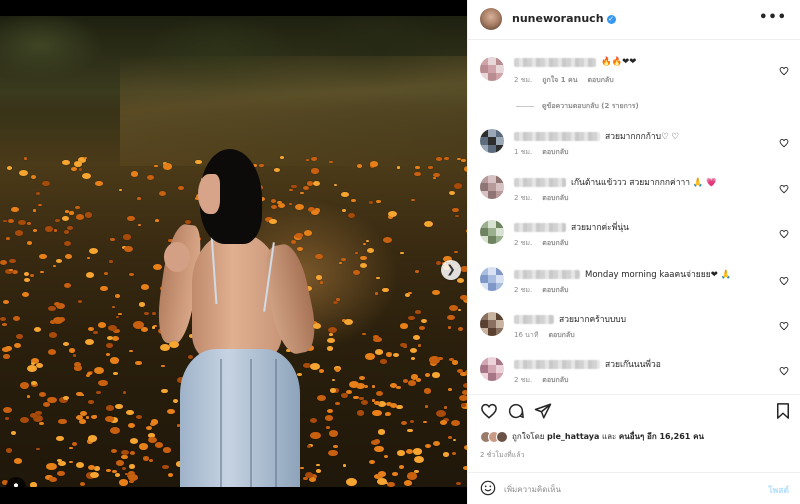 The width and height of the screenshot is (800, 504). I want to click on comment-input, so click(624, 489).